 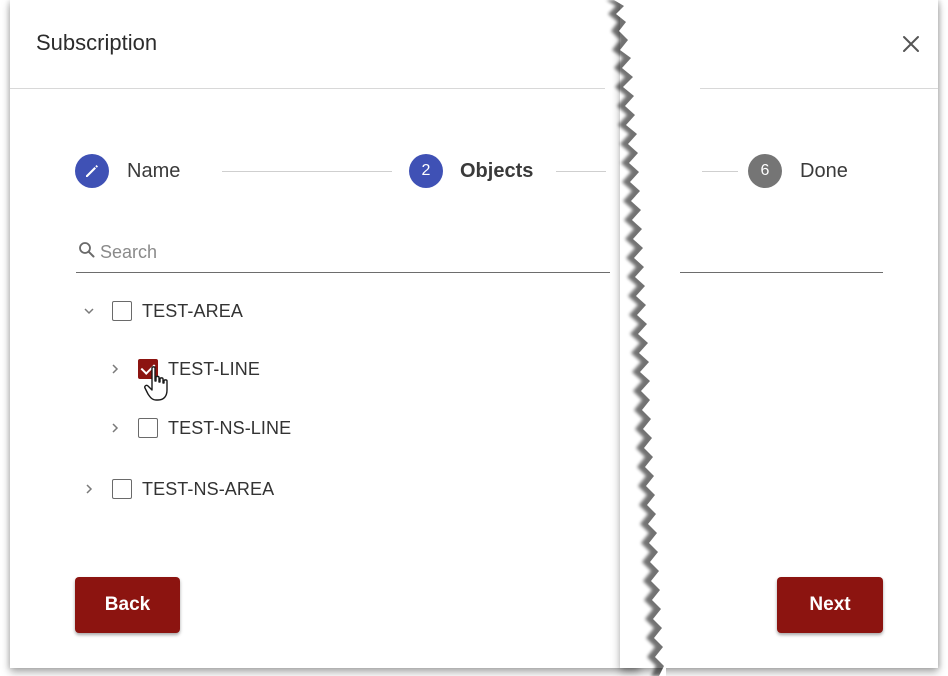 I want to click on step-1-label: Name, so click(x=153, y=171).